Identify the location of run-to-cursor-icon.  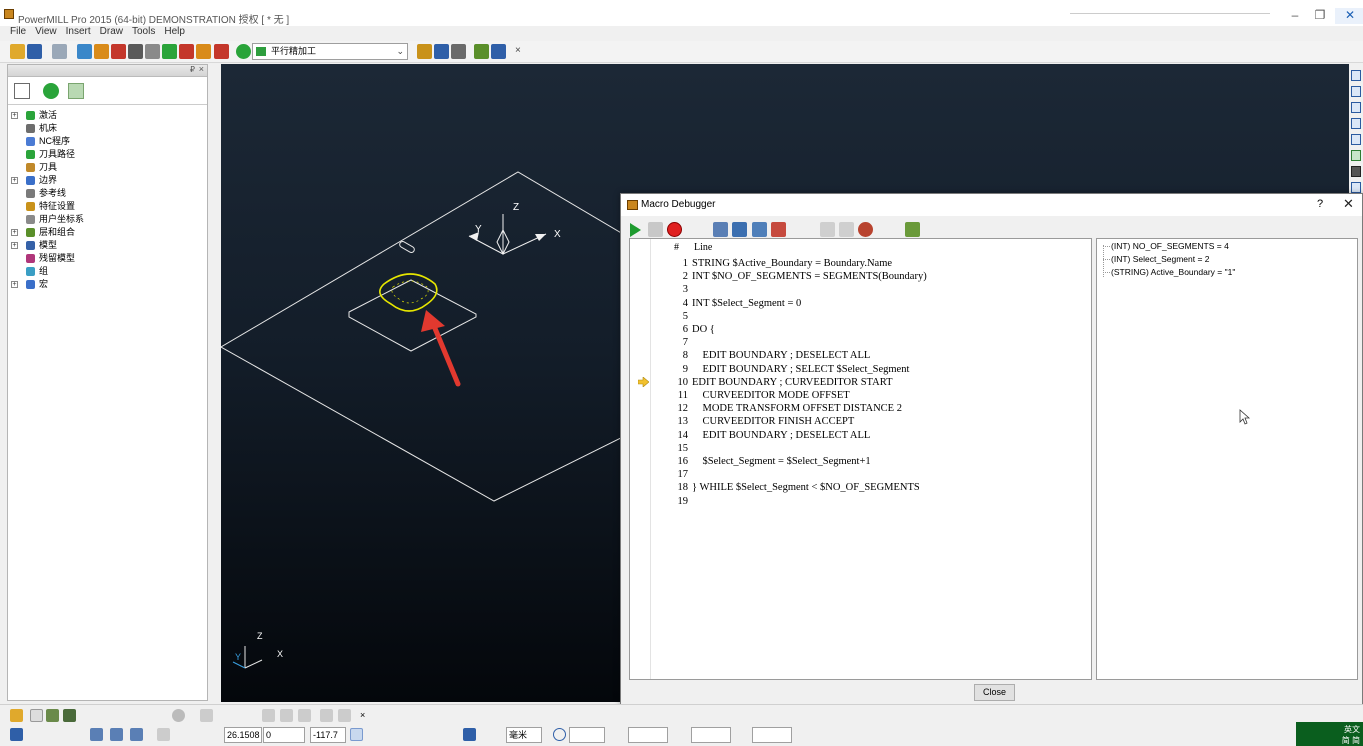
(778, 229).